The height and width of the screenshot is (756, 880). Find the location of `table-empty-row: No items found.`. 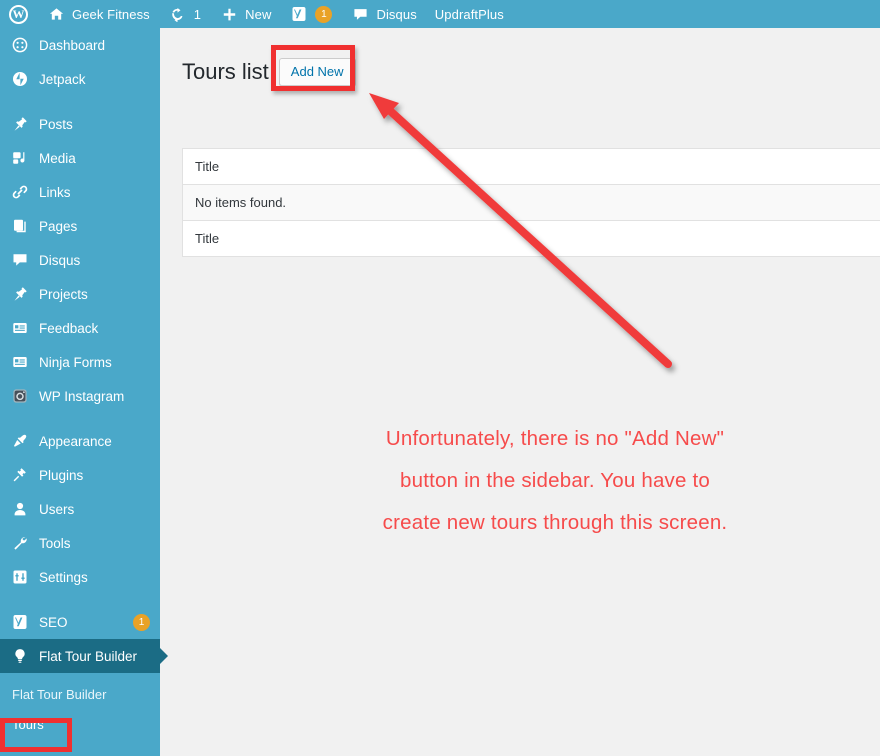

table-empty-row: No items found. is located at coordinates (531, 203).